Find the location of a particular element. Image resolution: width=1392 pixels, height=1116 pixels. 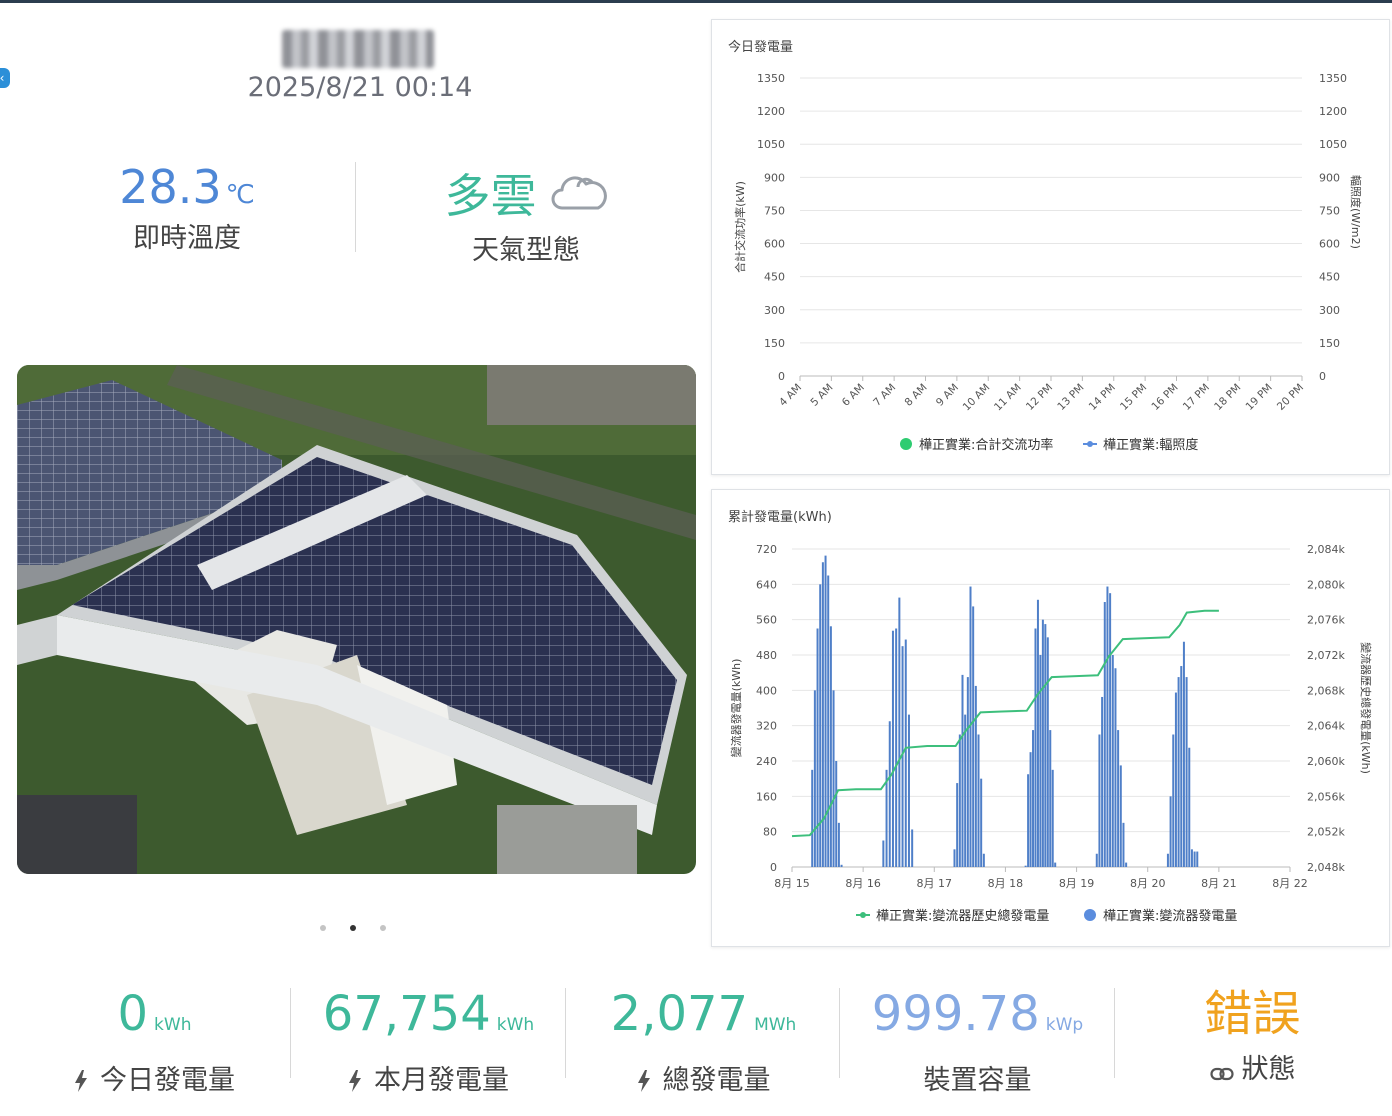

y-right-tick-label: 2,068k is located at coordinates (1326, 690).